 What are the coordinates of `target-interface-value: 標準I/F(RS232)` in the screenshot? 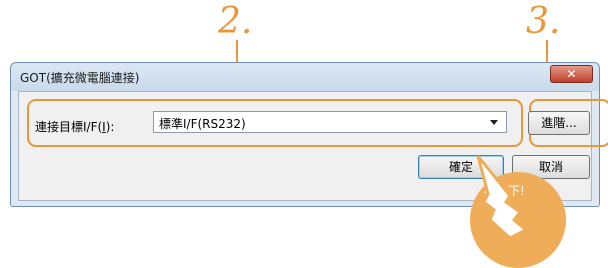 It's located at (202, 124).